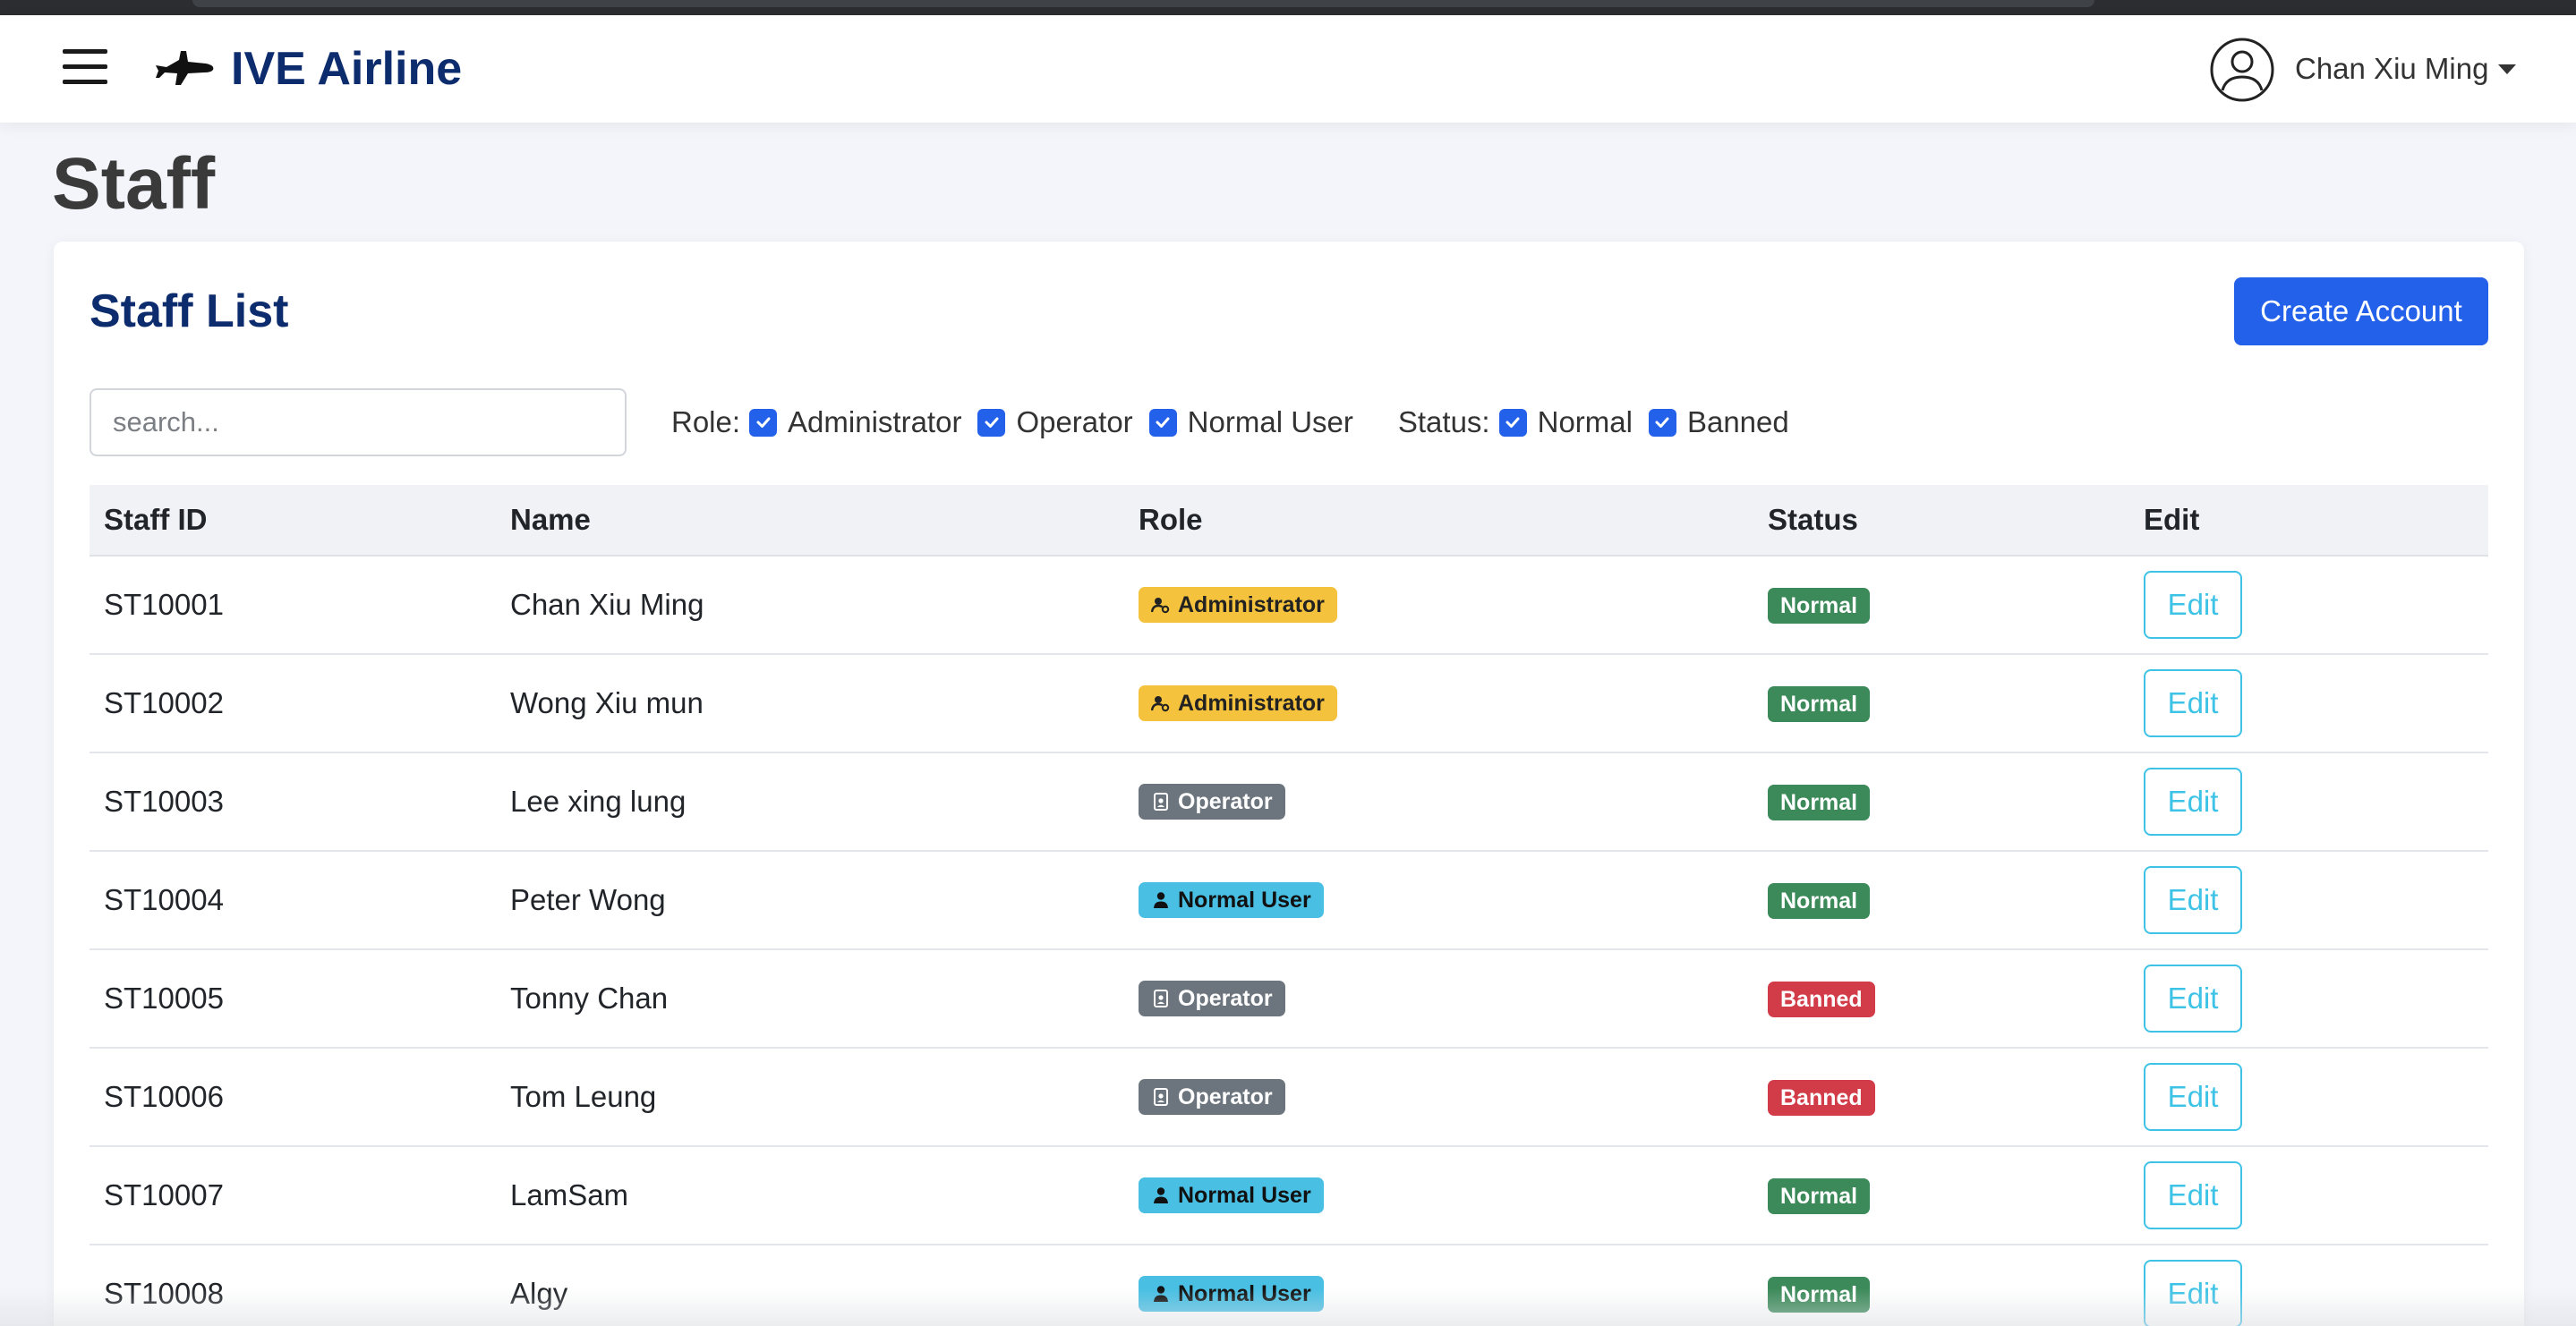 Image resolution: width=2576 pixels, height=1326 pixels. I want to click on status-normal-checkbox, so click(1512, 422).